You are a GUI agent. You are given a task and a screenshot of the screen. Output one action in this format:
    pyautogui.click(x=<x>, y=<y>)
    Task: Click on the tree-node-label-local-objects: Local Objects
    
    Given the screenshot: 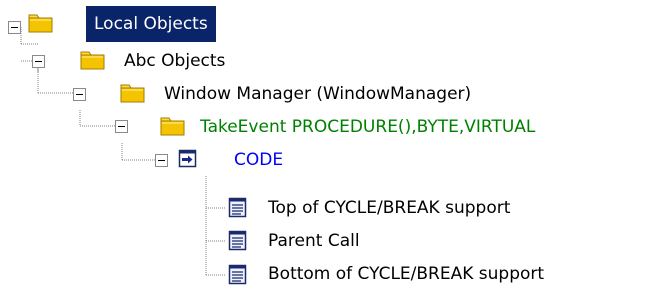 What is the action you would take?
    pyautogui.click(x=151, y=24)
    